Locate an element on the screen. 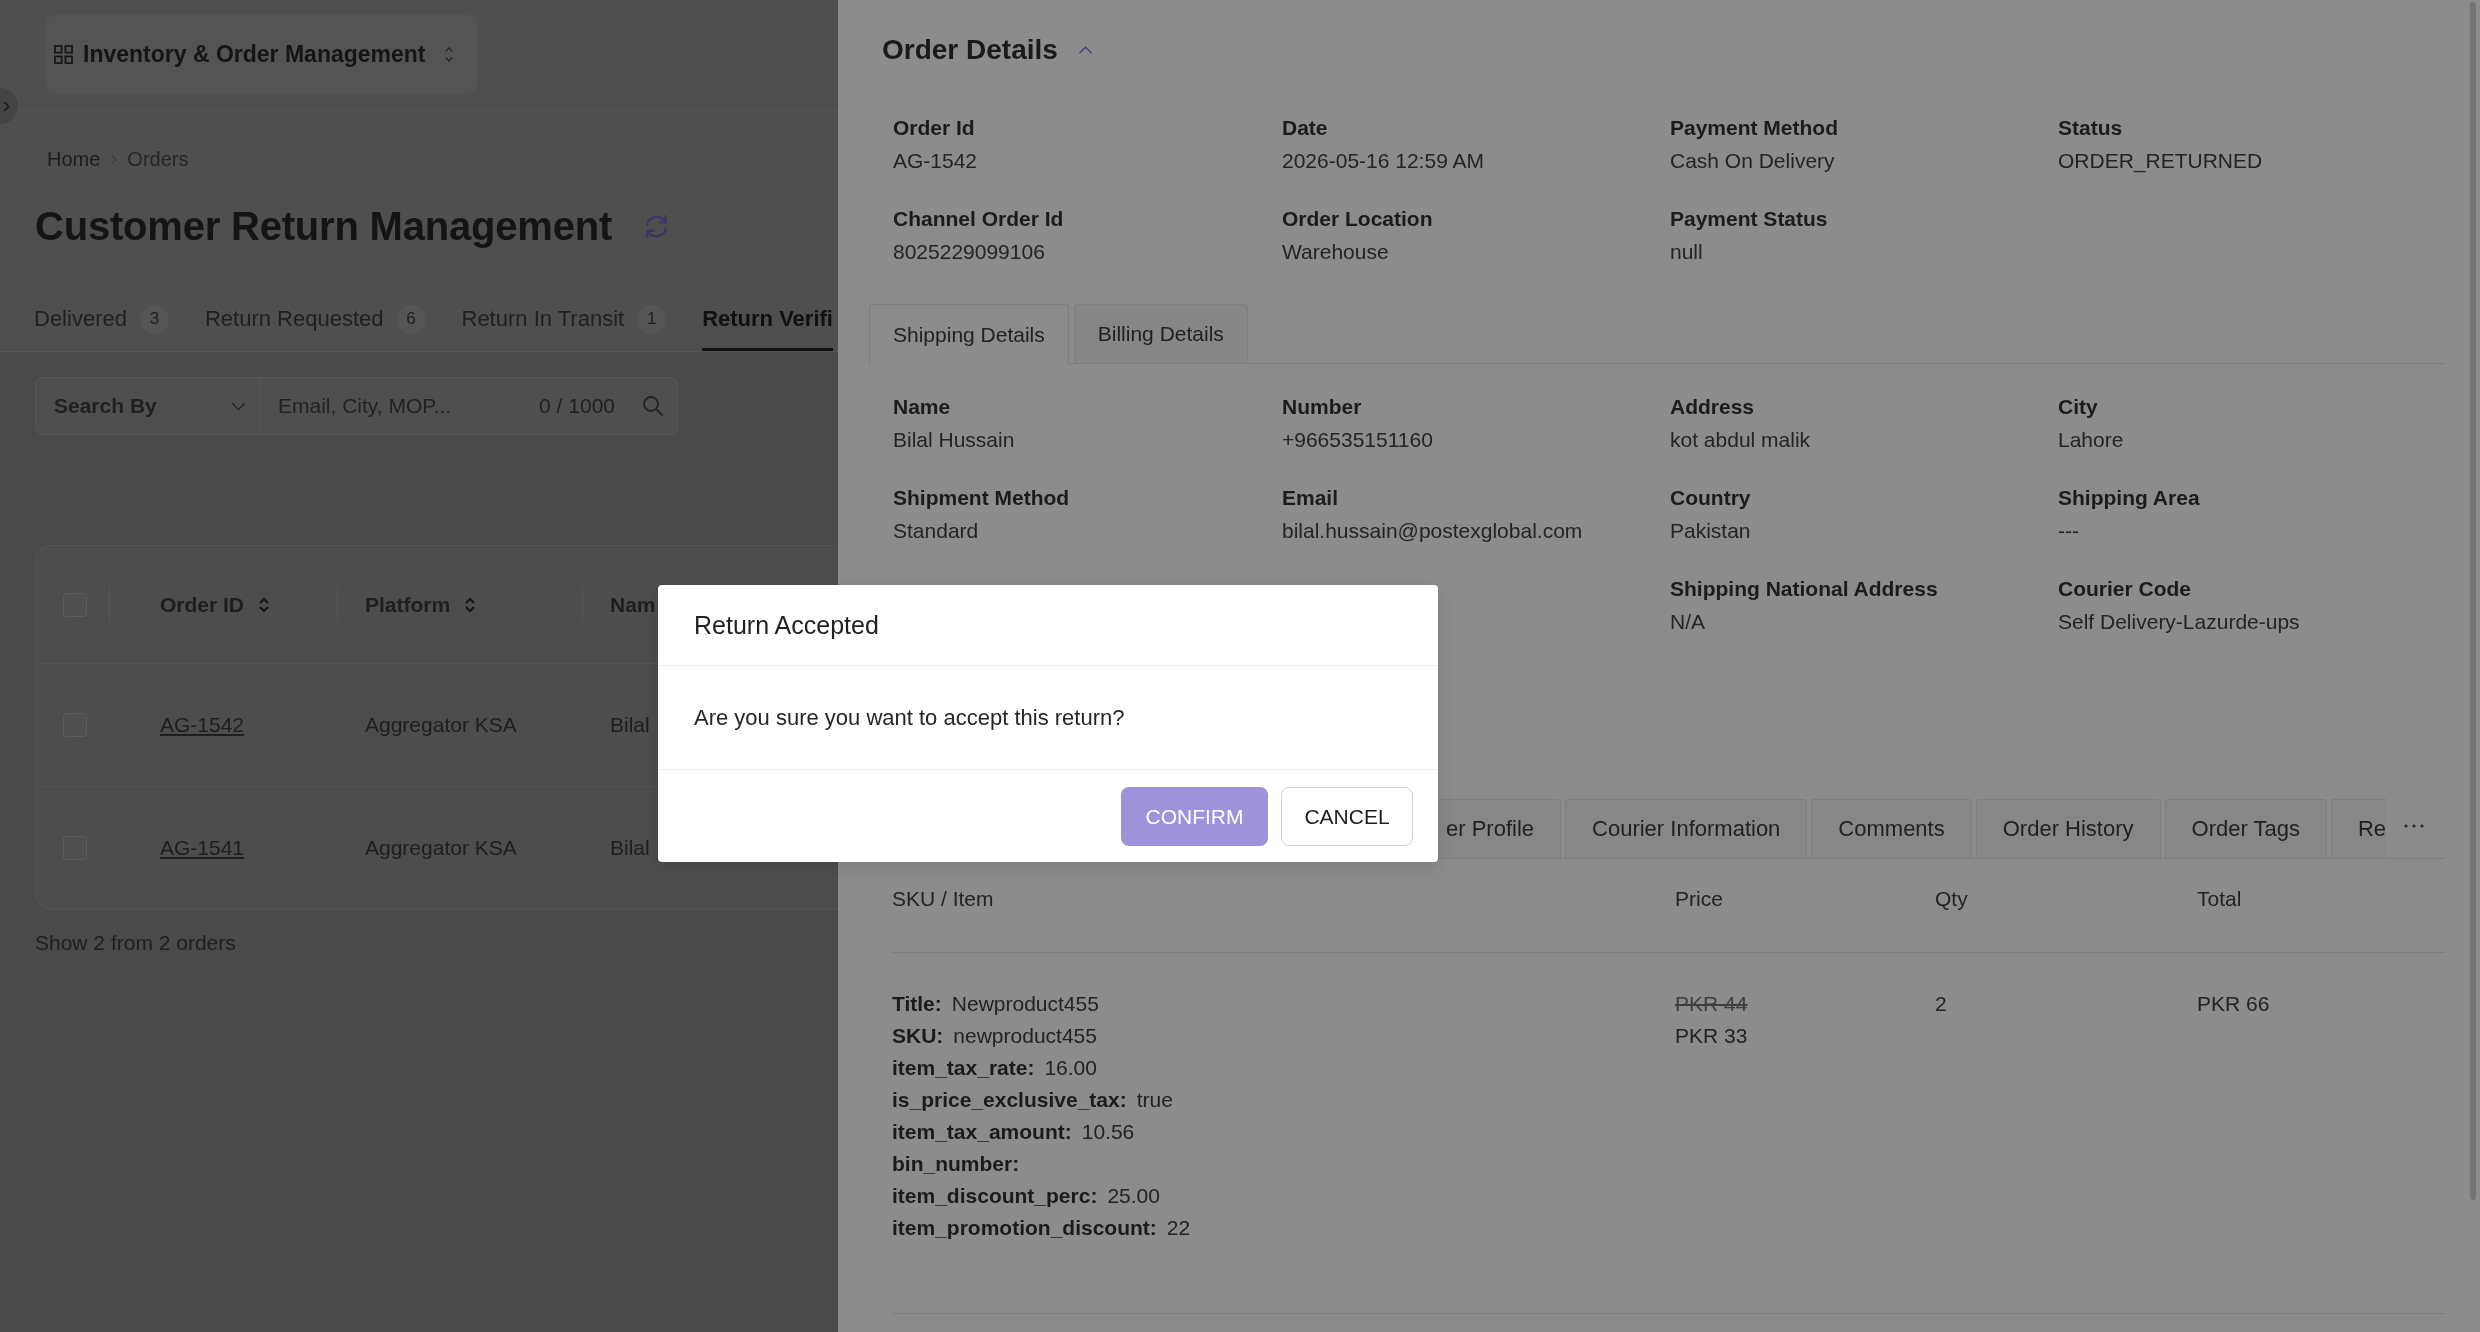 The width and height of the screenshot is (2480, 1332). attribute-value: newproduct455 is located at coordinates (1025, 1036).